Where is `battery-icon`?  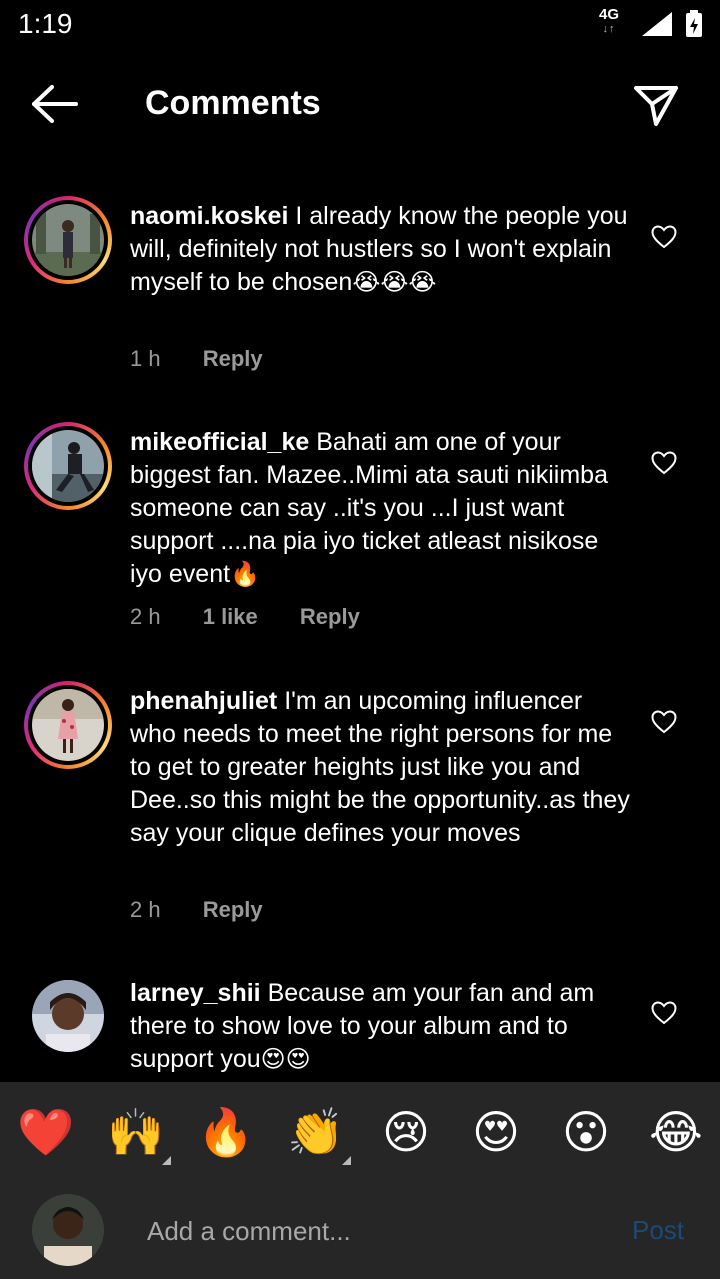 battery-icon is located at coordinates (694, 23).